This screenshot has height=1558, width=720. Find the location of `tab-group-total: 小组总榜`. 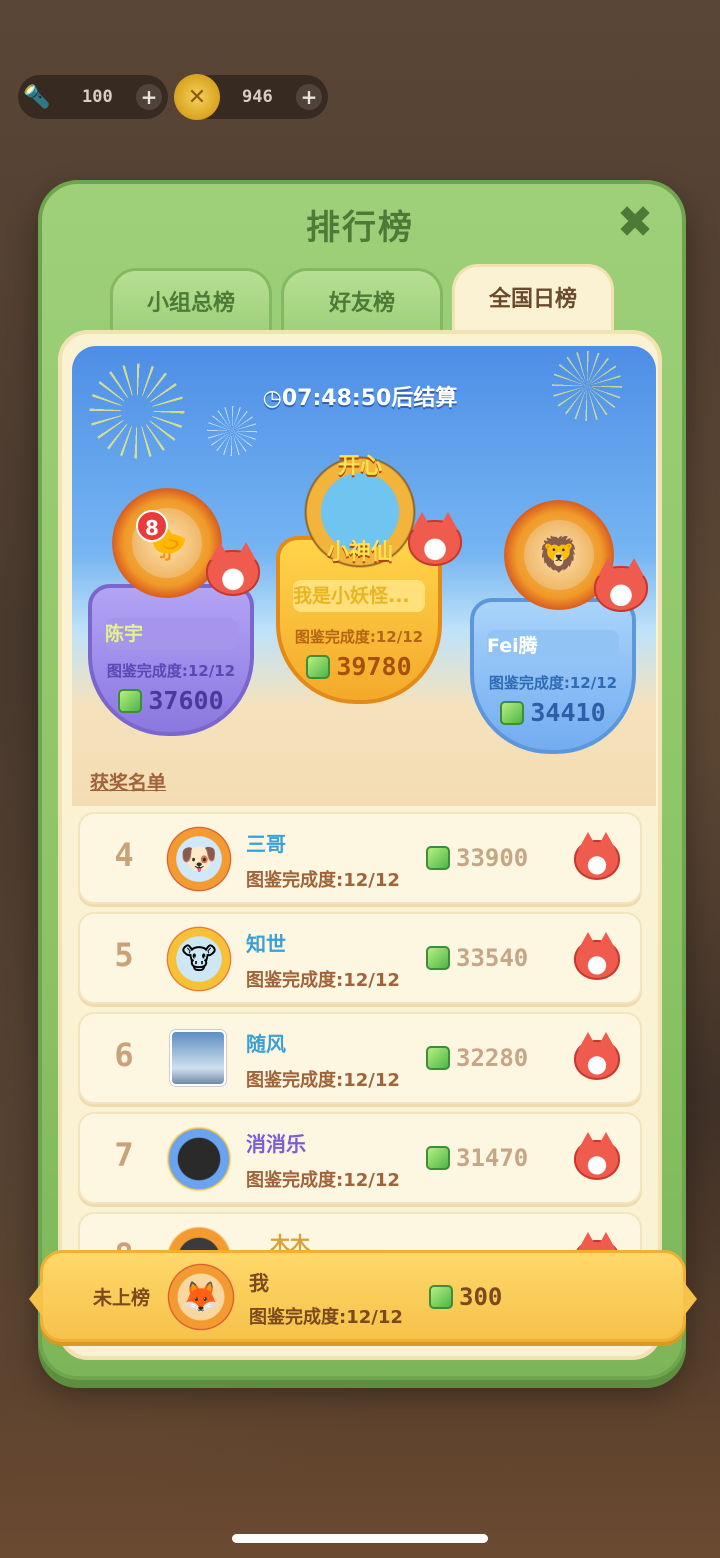

tab-group-total: 小组总榜 is located at coordinates (191, 300).